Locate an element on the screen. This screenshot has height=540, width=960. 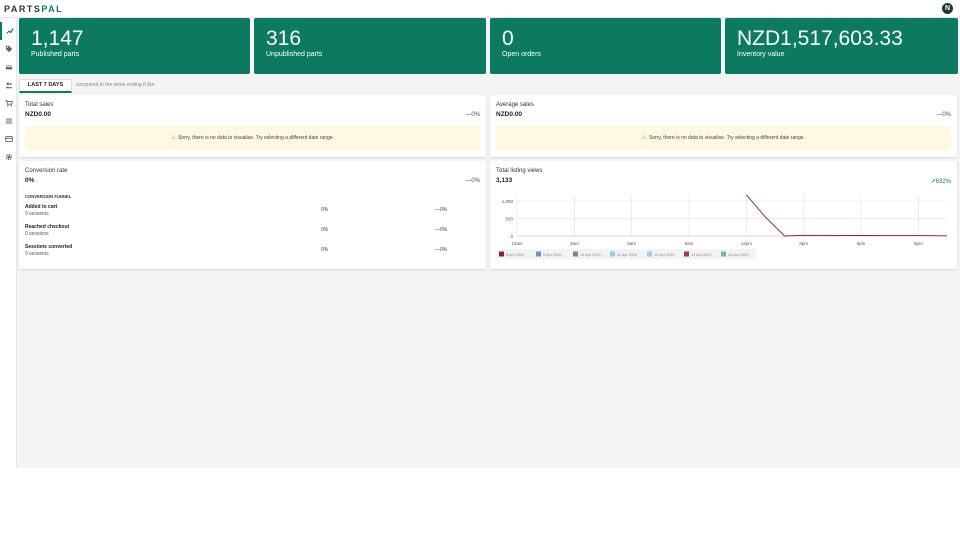
legend-label: 9 Apr 2020 is located at coordinates (552, 255).